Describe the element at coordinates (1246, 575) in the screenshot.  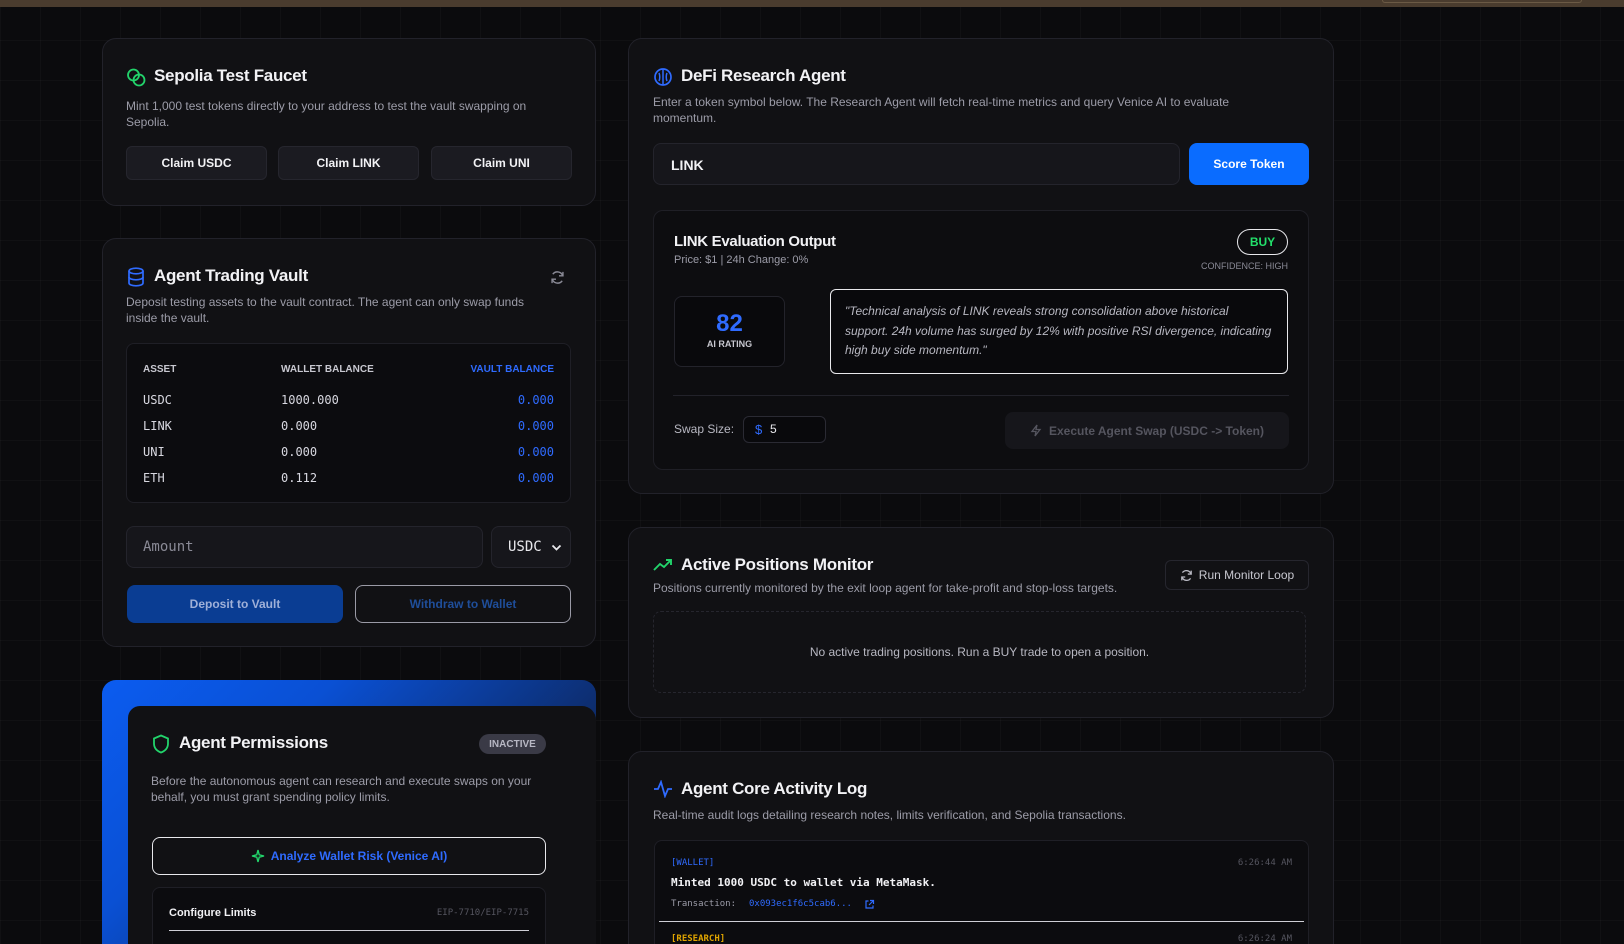
I see `run-monitor-loop-label: Run Monitor Loop` at that location.